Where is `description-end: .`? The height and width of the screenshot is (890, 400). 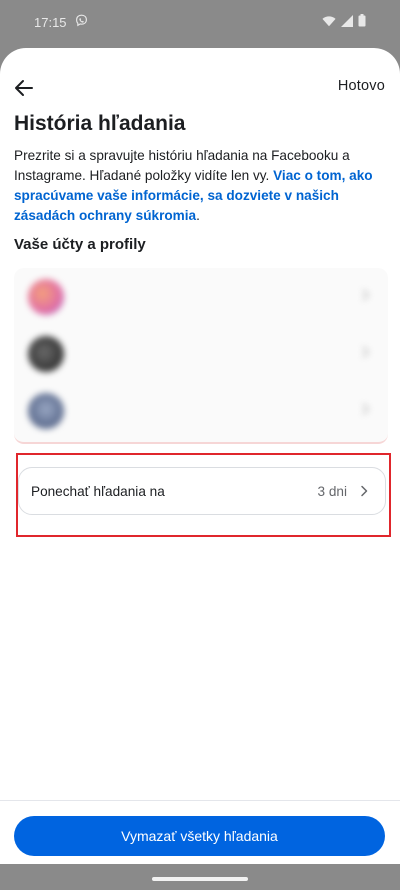
description-end: . is located at coordinates (198, 215).